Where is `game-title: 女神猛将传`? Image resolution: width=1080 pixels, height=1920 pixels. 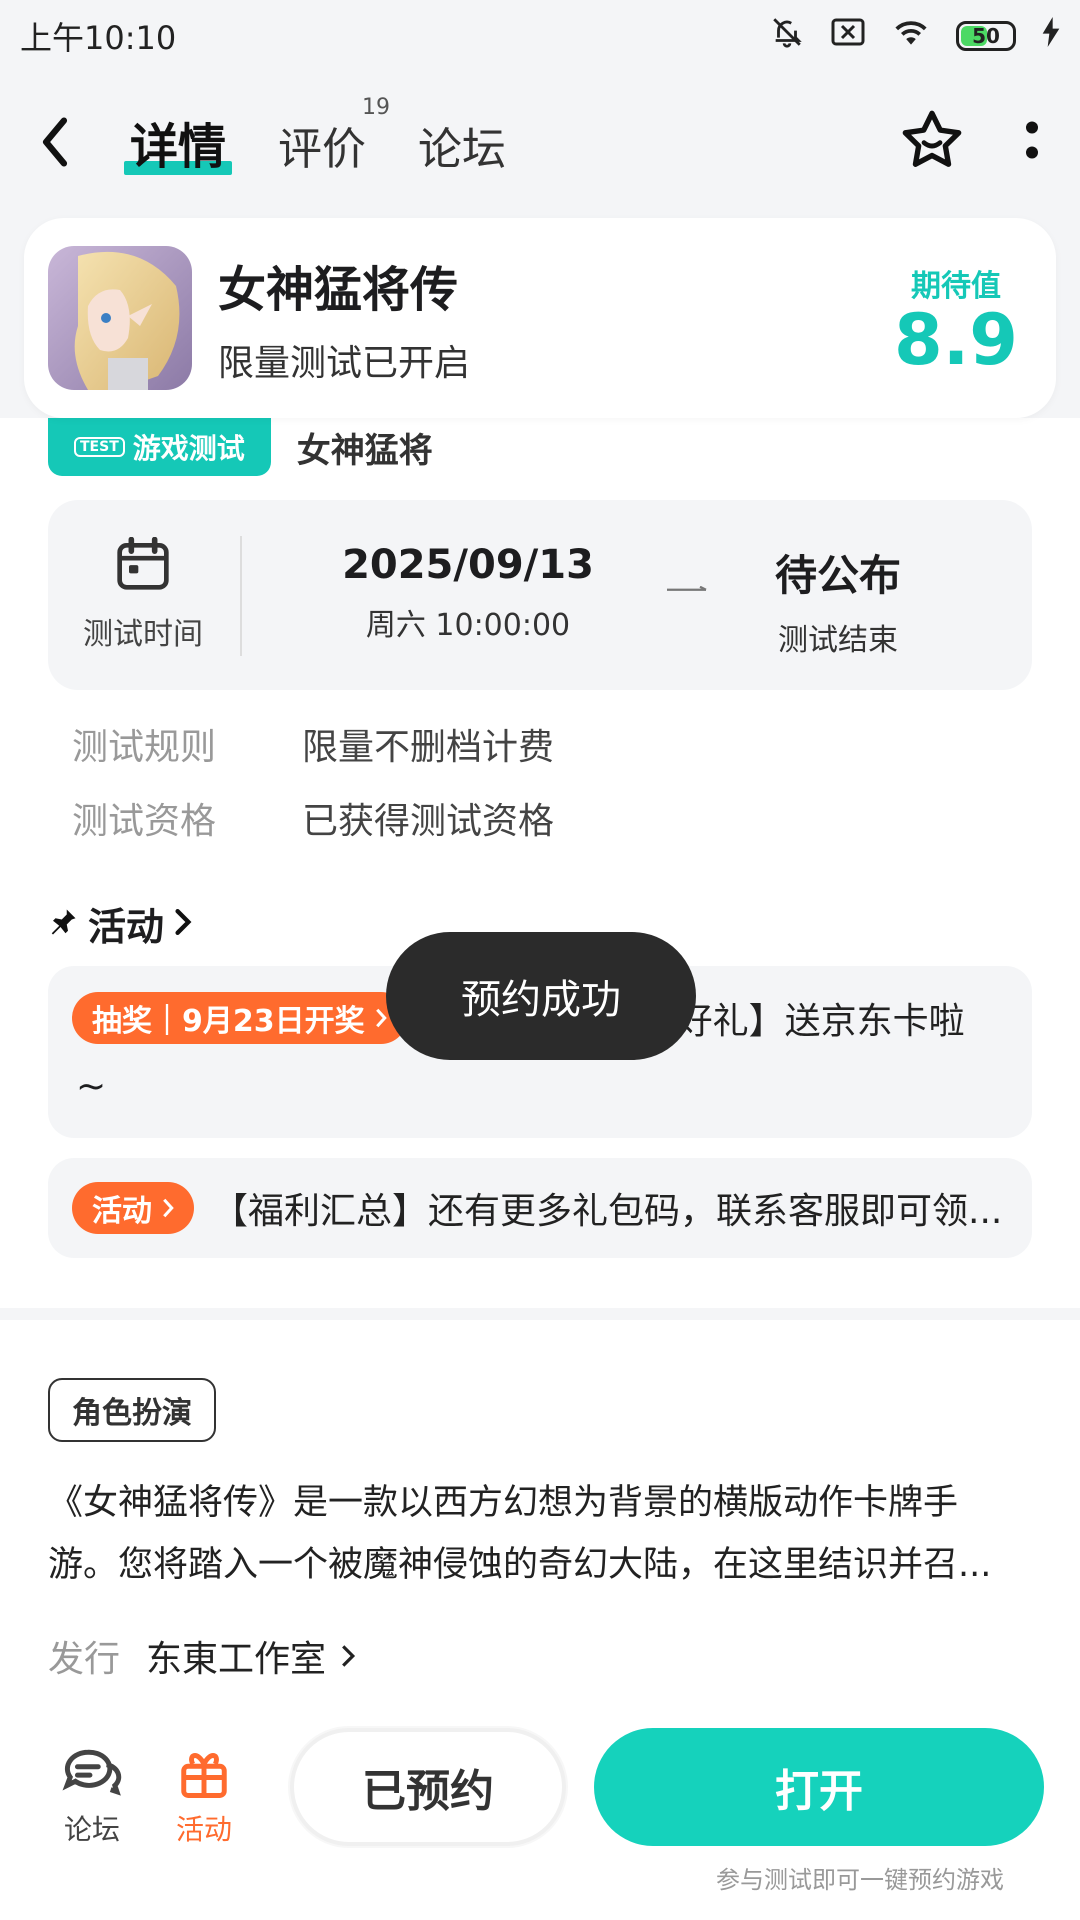 game-title: 女神猛将传 is located at coordinates (338, 290).